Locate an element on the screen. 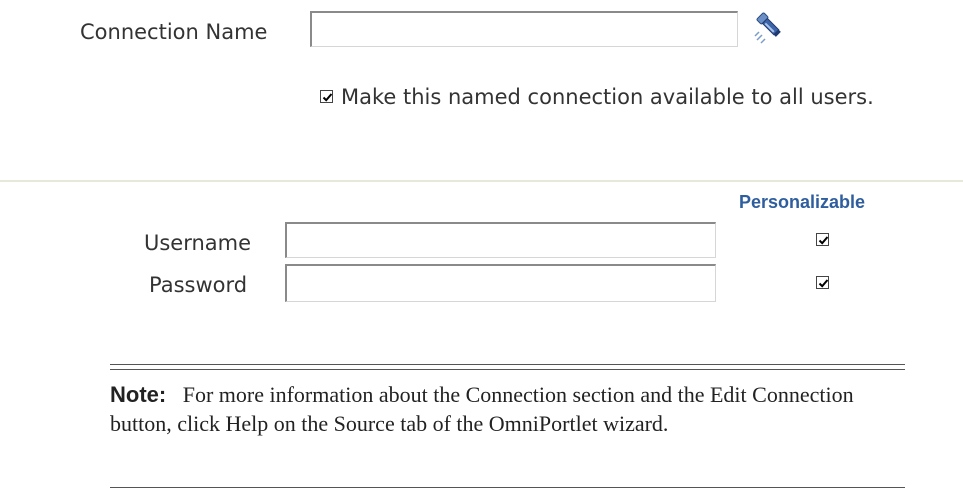 This screenshot has height=493, width=963. password-label: Password is located at coordinates (198, 285).